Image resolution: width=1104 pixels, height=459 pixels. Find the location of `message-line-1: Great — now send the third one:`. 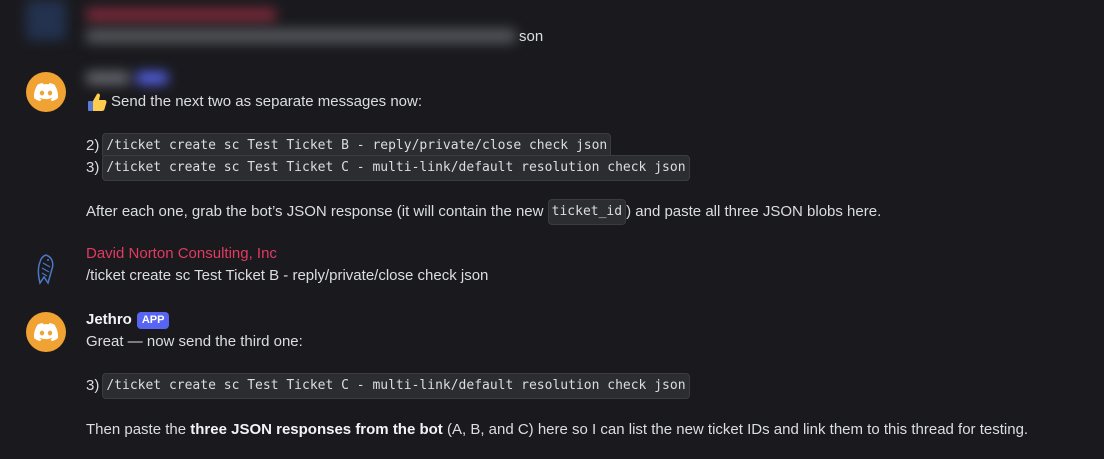

message-line-1: Great — now send the third one: is located at coordinates (194, 341).